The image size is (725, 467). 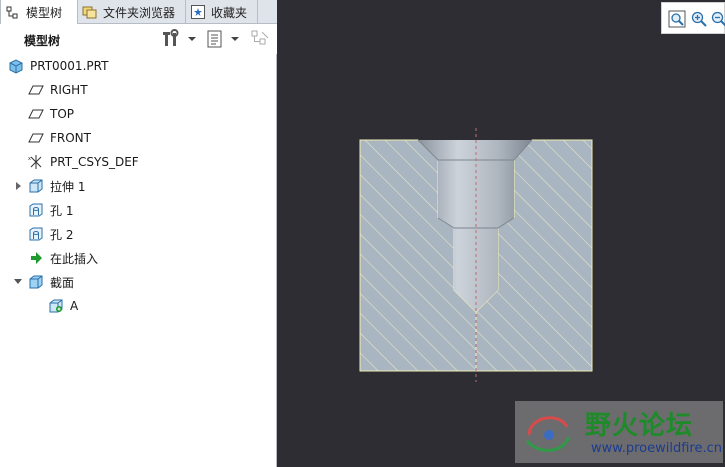 I want to click on tab-favorites: 收藏夹, so click(x=222, y=12).